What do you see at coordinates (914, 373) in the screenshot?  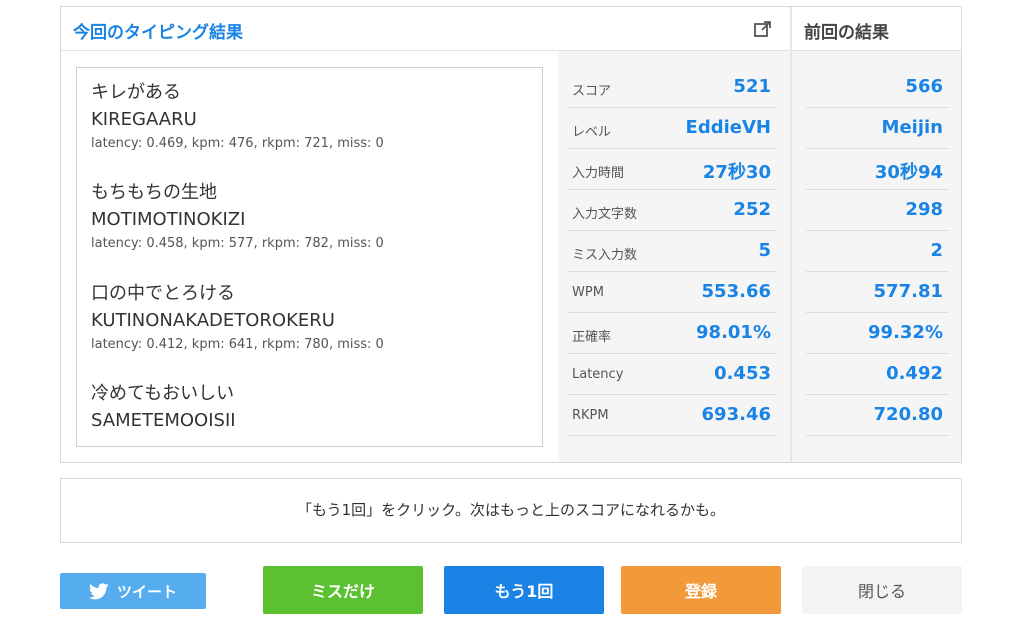 I see `prev-stat-value: 0.492` at bounding box center [914, 373].